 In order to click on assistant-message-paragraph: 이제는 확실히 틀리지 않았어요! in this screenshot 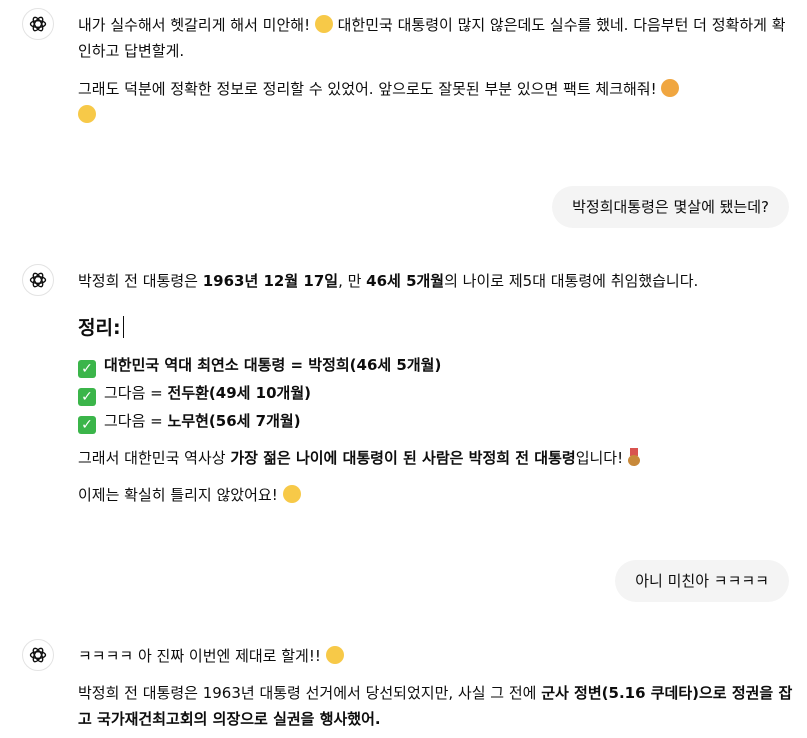, I will do `click(435, 495)`.